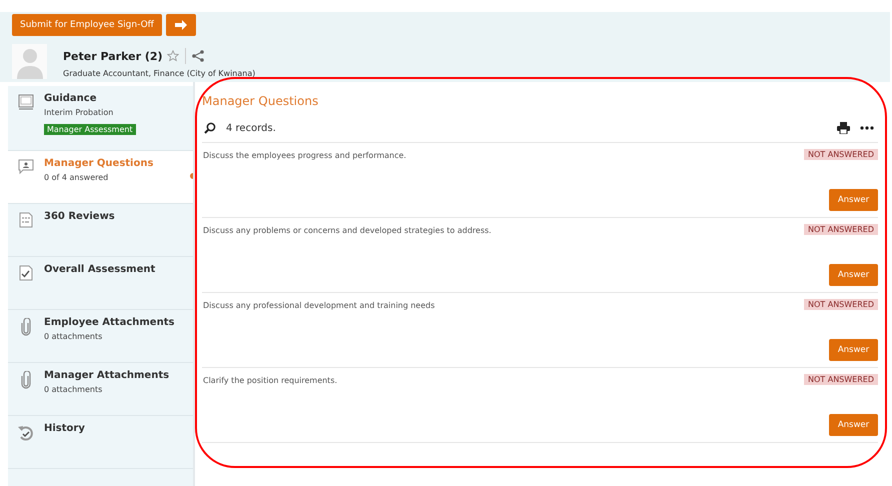 This screenshot has height=486, width=892. What do you see at coordinates (29, 61) in the screenshot?
I see `avatar` at bounding box center [29, 61].